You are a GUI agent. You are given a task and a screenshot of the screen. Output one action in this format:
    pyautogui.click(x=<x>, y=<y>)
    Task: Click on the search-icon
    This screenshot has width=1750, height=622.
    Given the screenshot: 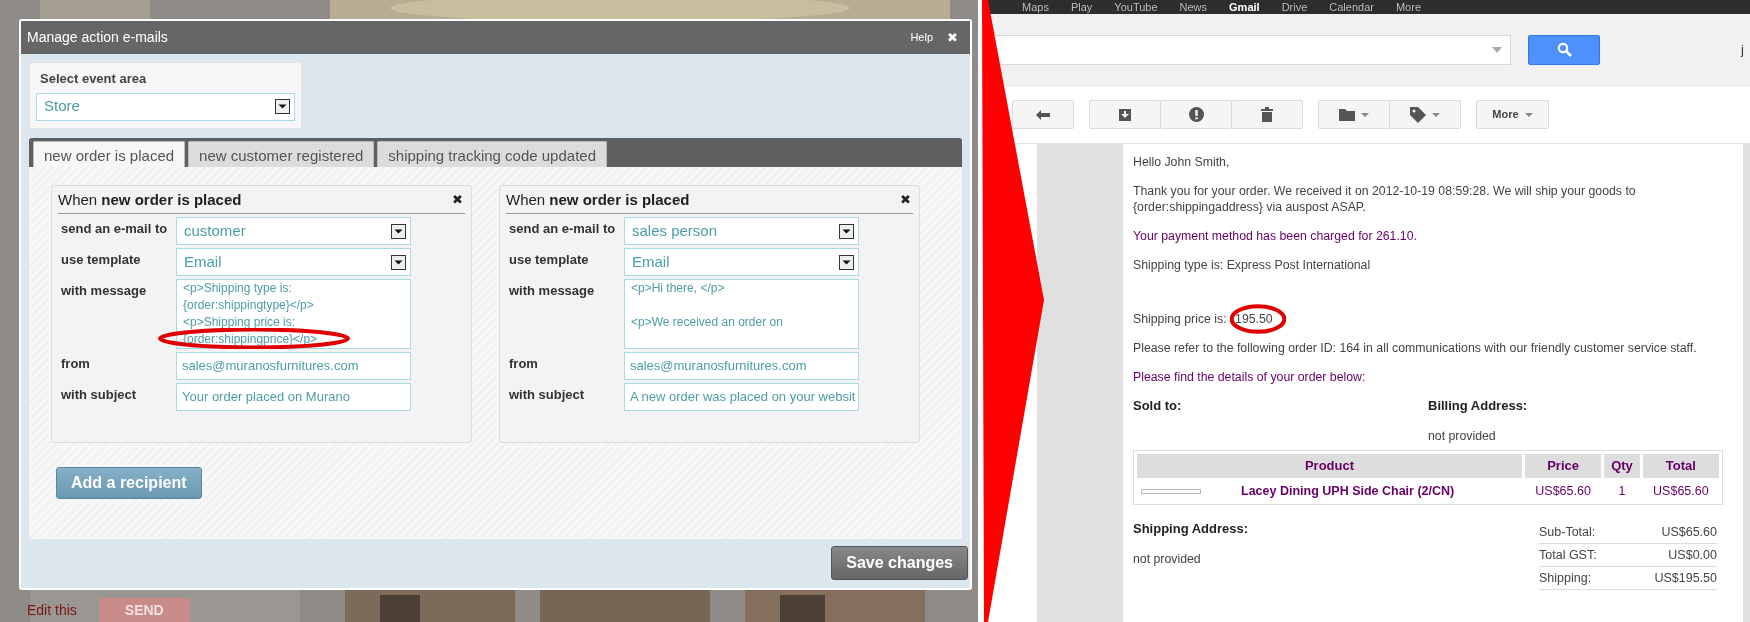 What is the action you would take?
    pyautogui.click(x=1564, y=49)
    